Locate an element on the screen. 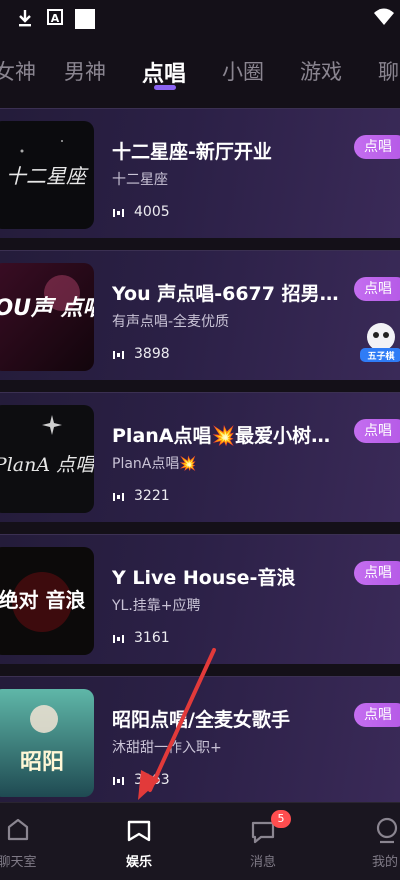  room-thumbnail: 十二星座 is located at coordinates (47, 175).